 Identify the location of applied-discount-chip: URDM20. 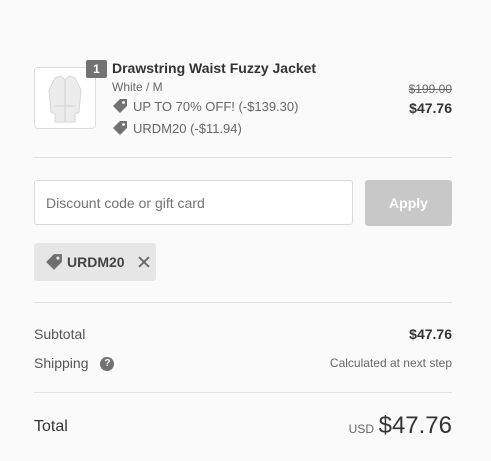
(95, 262).